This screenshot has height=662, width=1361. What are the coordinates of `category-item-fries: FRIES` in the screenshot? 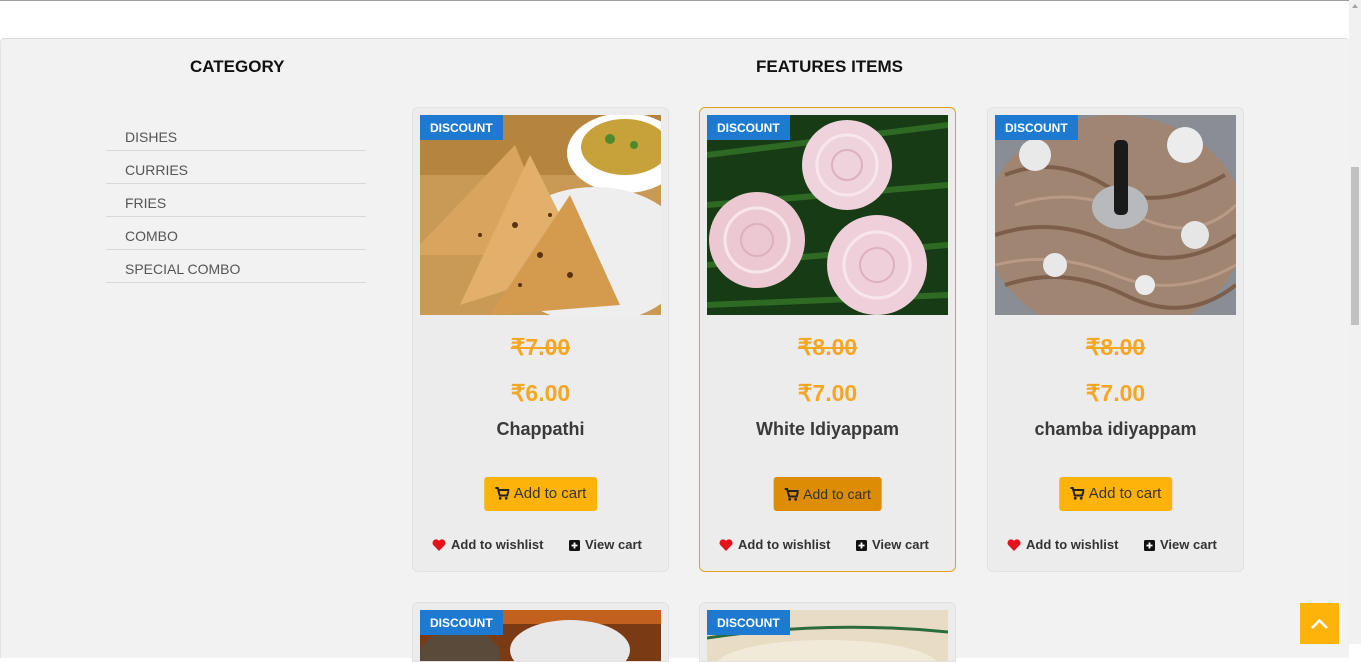 It's located at (236, 200).